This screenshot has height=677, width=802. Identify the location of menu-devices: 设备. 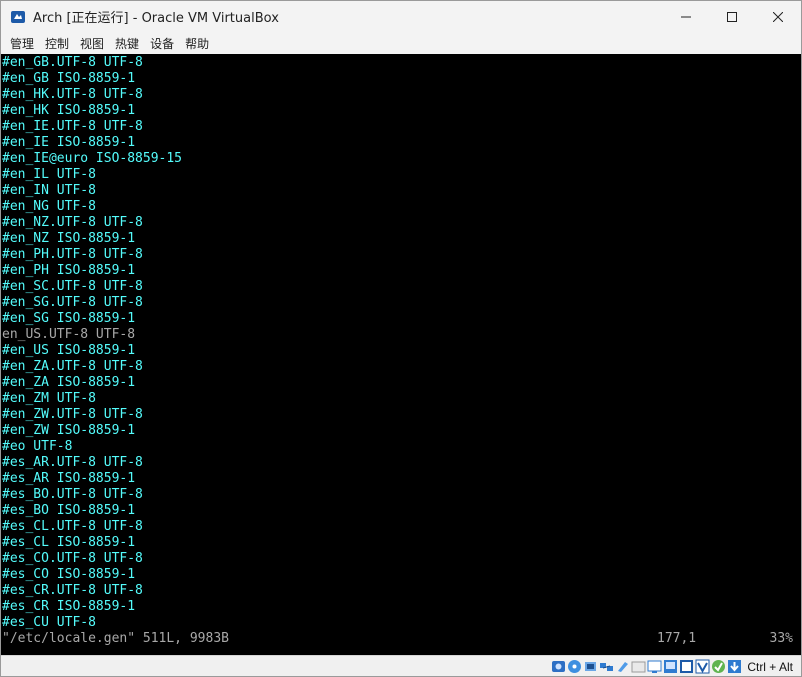
(162, 43).